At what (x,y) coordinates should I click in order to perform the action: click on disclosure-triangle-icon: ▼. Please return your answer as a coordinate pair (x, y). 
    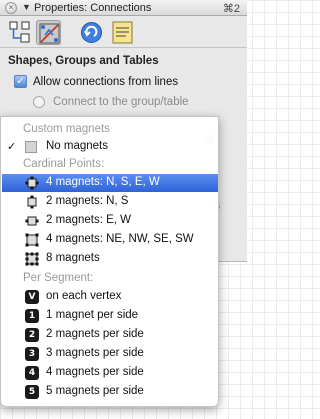
    Looking at the image, I should click on (26, 7).